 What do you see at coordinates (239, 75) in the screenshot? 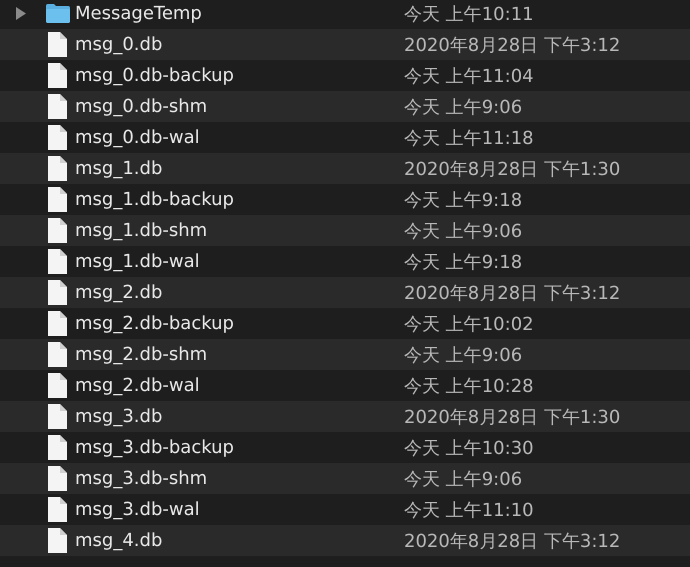
I see `file-name: msg_0.db-backup` at bounding box center [239, 75].